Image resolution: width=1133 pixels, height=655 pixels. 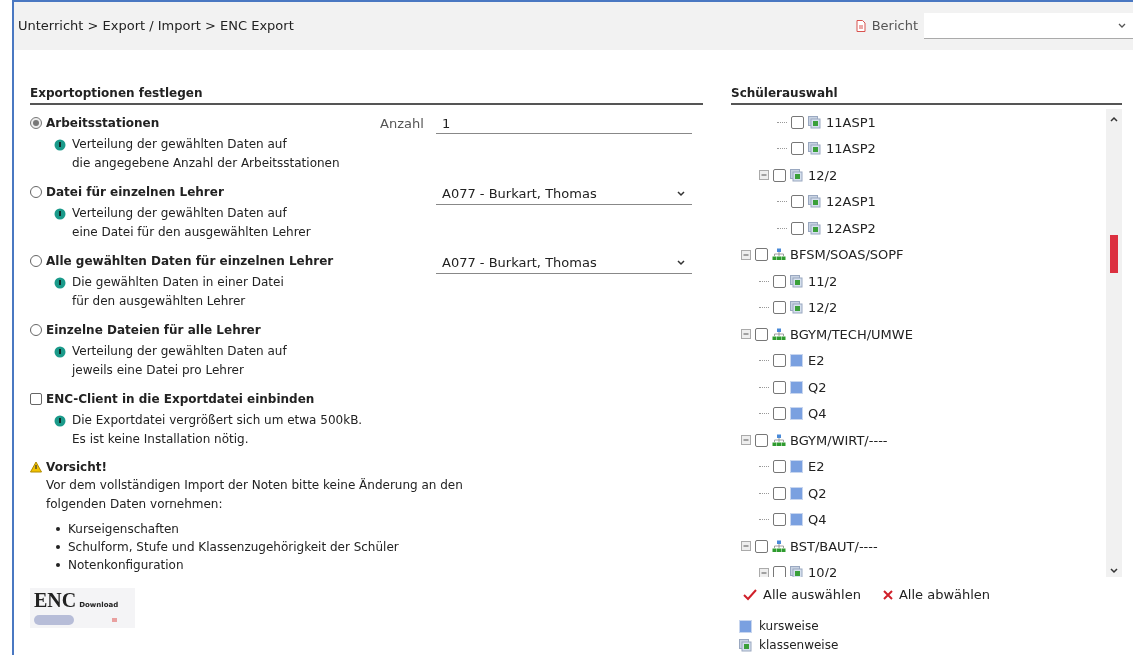 I want to click on option-label: Arbeitsstationen, so click(x=103, y=123).